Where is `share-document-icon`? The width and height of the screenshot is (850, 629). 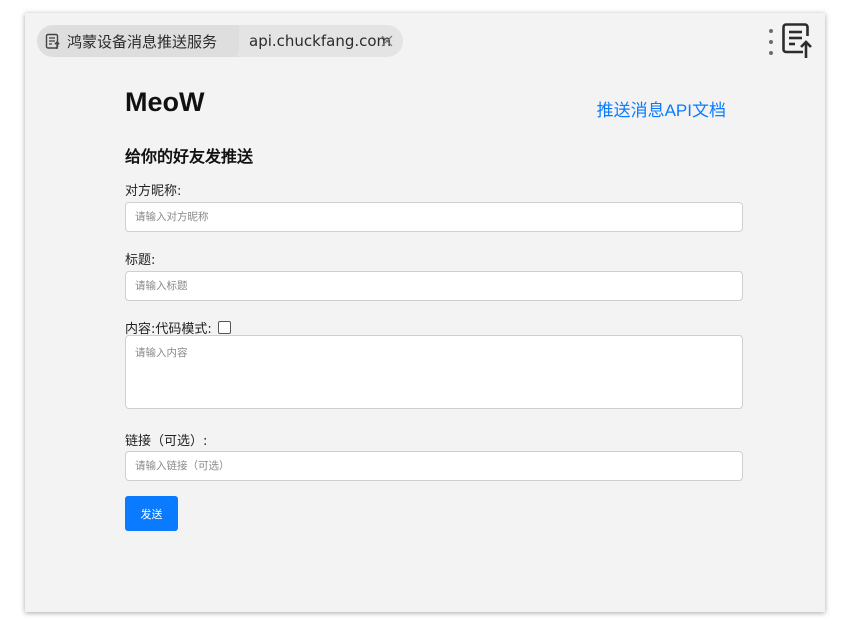
share-document-icon is located at coordinates (797, 41).